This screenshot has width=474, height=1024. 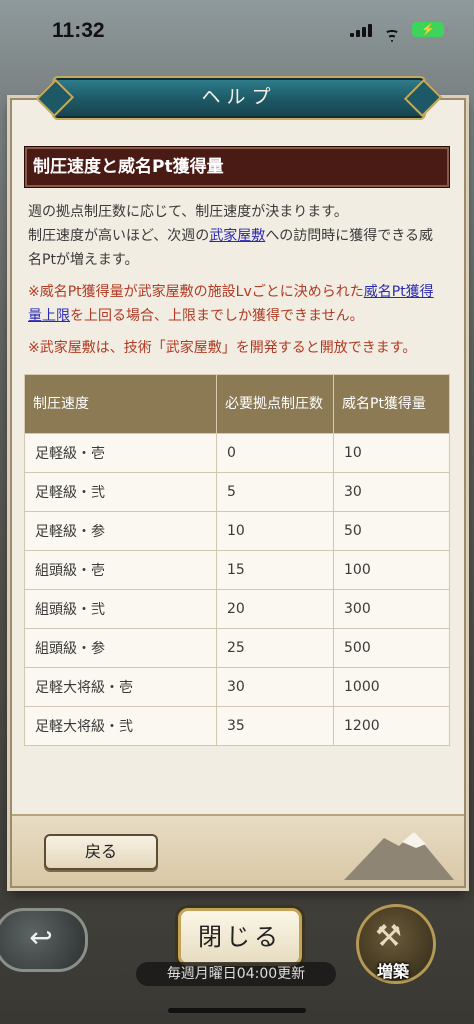 I want to click on table-row: 組頭級・弐 20 300, so click(x=237, y=609).